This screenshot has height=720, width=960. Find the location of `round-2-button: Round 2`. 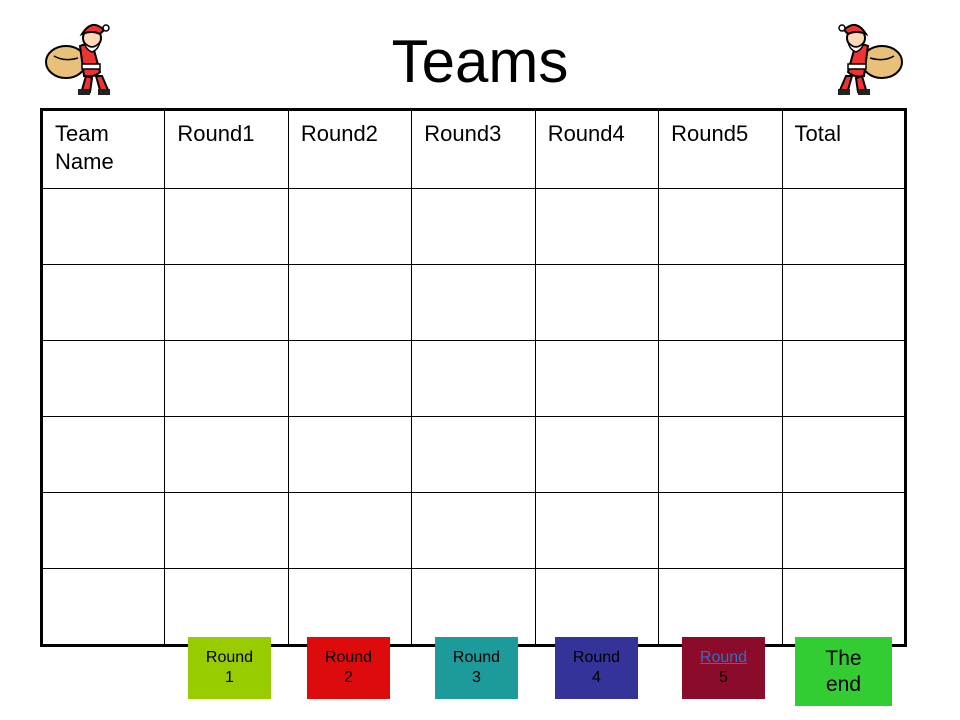

round-2-button: Round 2 is located at coordinates (348, 668).